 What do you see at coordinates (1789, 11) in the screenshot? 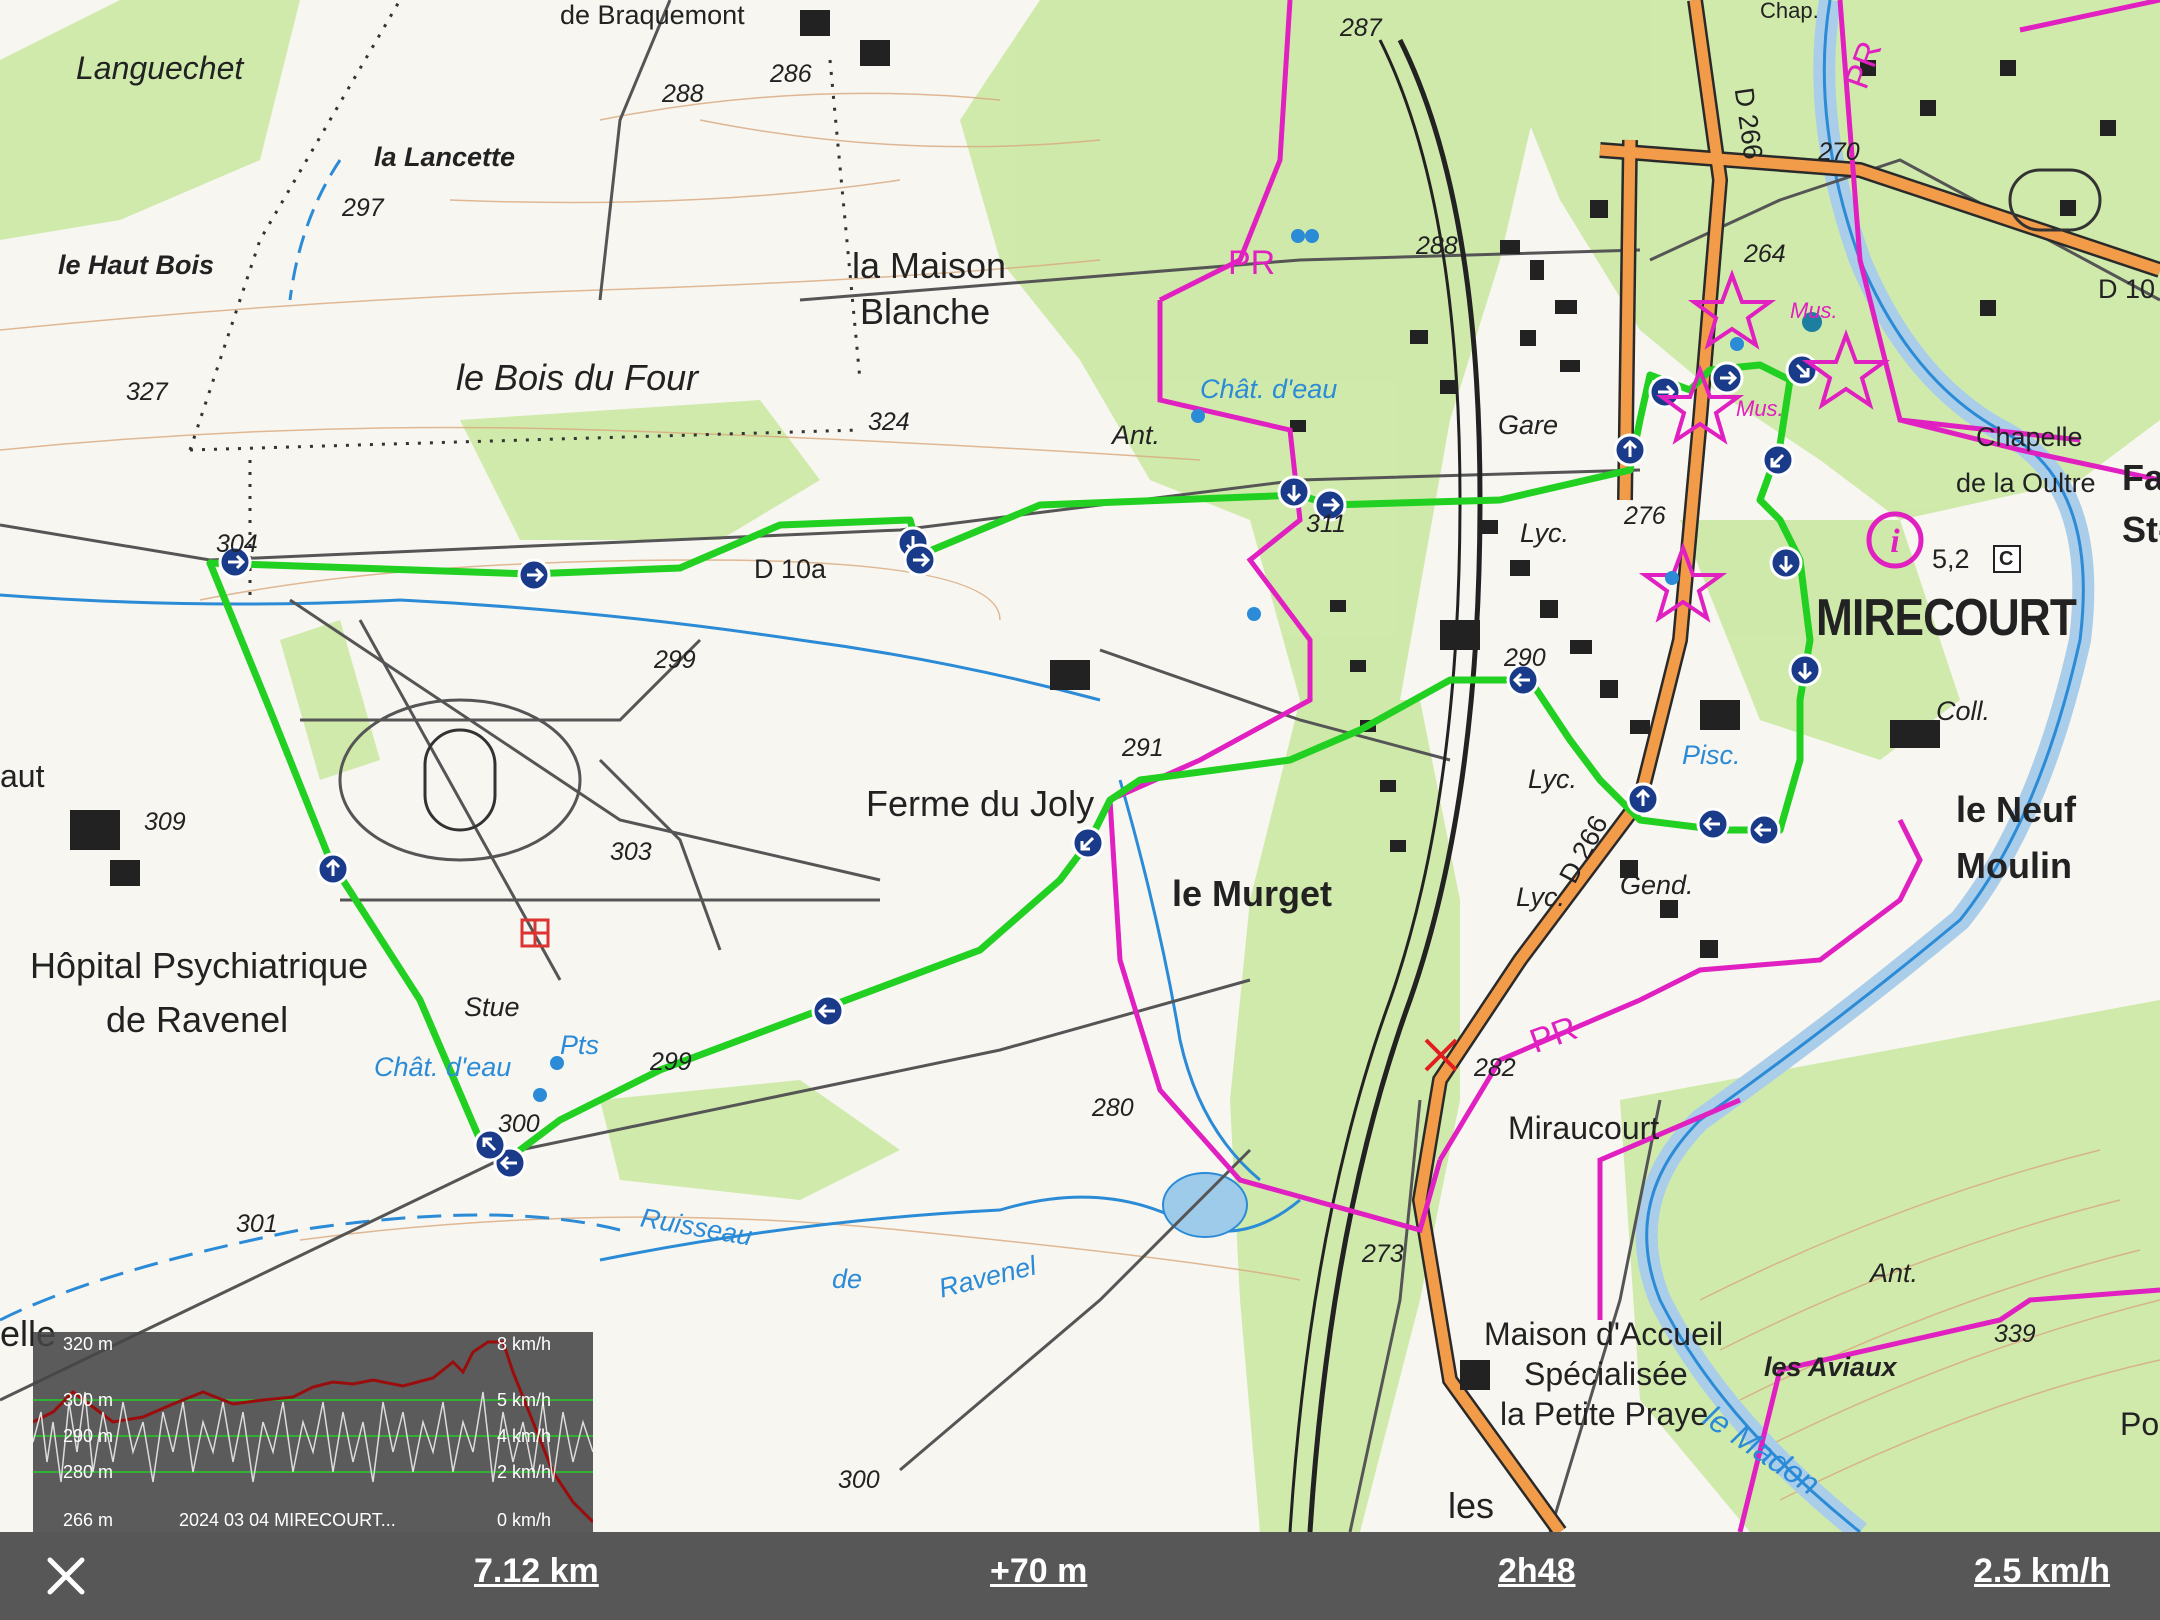
I see `place-label: Chap.` at bounding box center [1789, 11].